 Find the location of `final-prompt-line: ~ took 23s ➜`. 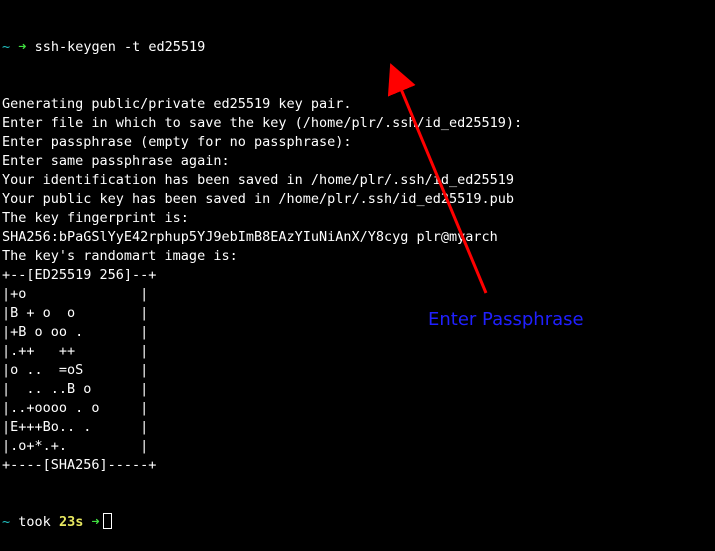

final-prompt-line: ~ took 23s ➜ is located at coordinates (358, 522).